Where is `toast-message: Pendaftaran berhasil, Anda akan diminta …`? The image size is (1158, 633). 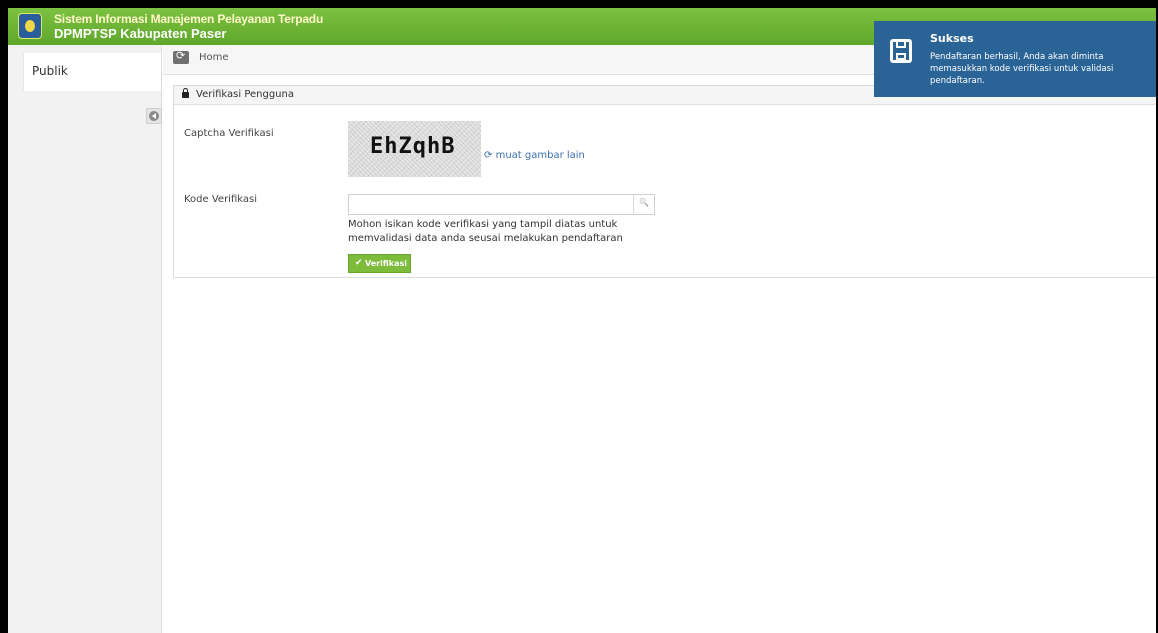 toast-message: Pendaftaran berhasil, Anda akan diminta … is located at coordinates (1022, 69).